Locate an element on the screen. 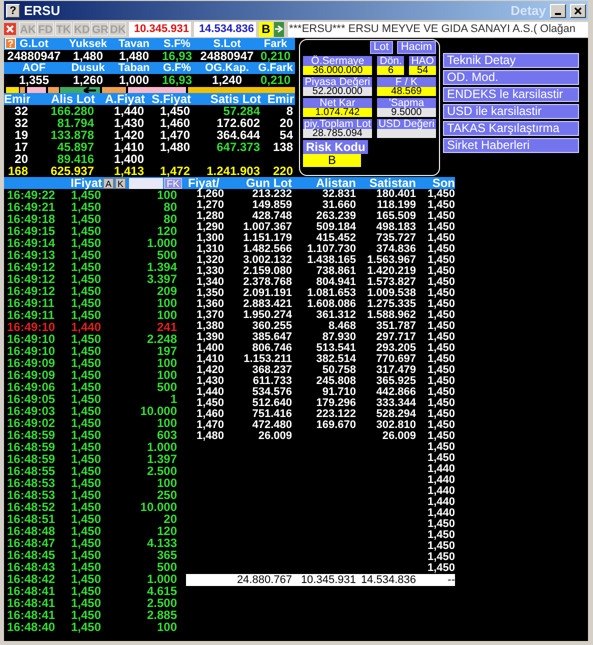 The image size is (593, 645). table-cell-text: 1.588.962 is located at coordinates (391, 315).